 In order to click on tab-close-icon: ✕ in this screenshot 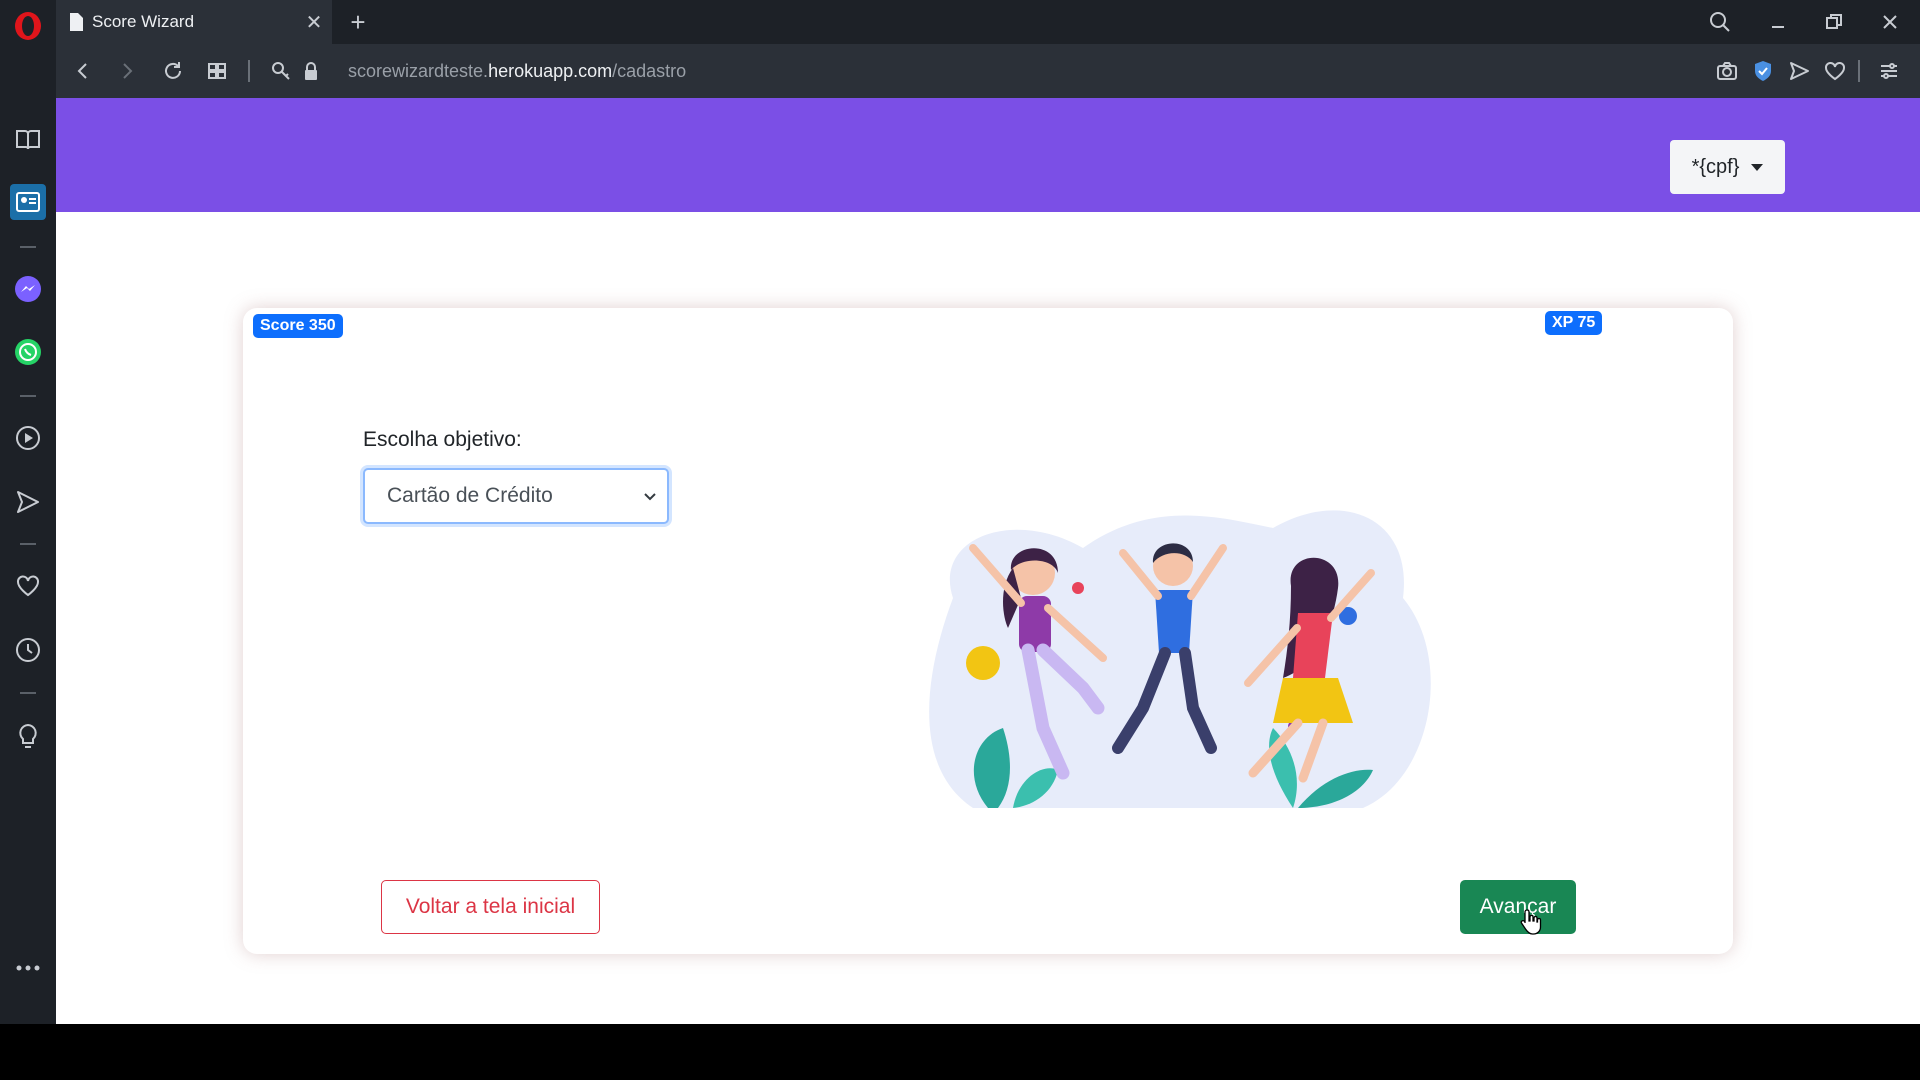, I will do `click(314, 22)`.